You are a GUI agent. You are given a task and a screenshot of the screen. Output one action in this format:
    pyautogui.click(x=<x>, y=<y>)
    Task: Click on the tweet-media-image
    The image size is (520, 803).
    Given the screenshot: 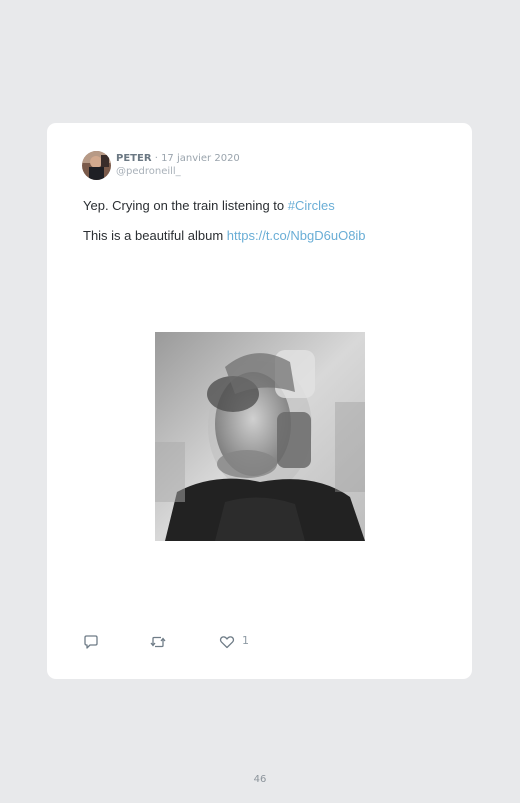 What is the action you would take?
    pyautogui.click(x=260, y=436)
    